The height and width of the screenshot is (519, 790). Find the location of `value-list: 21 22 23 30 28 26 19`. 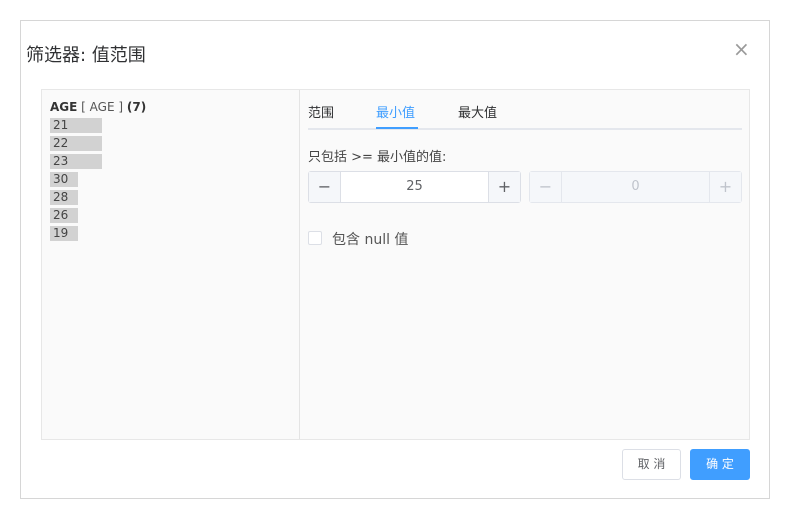

value-list: 21 22 23 30 28 26 19 is located at coordinates (76, 181).